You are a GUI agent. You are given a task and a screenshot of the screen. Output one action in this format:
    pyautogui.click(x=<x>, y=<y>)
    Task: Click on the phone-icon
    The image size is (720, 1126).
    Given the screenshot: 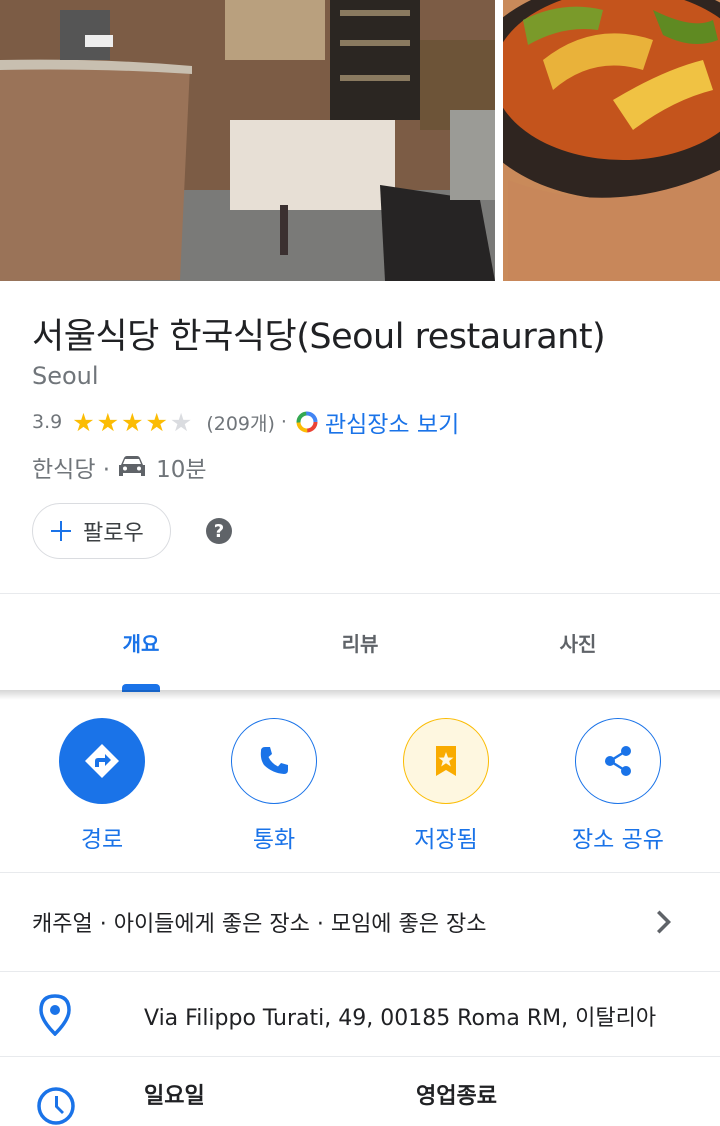 What is the action you would take?
    pyautogui.click(x=274, y=760)
    